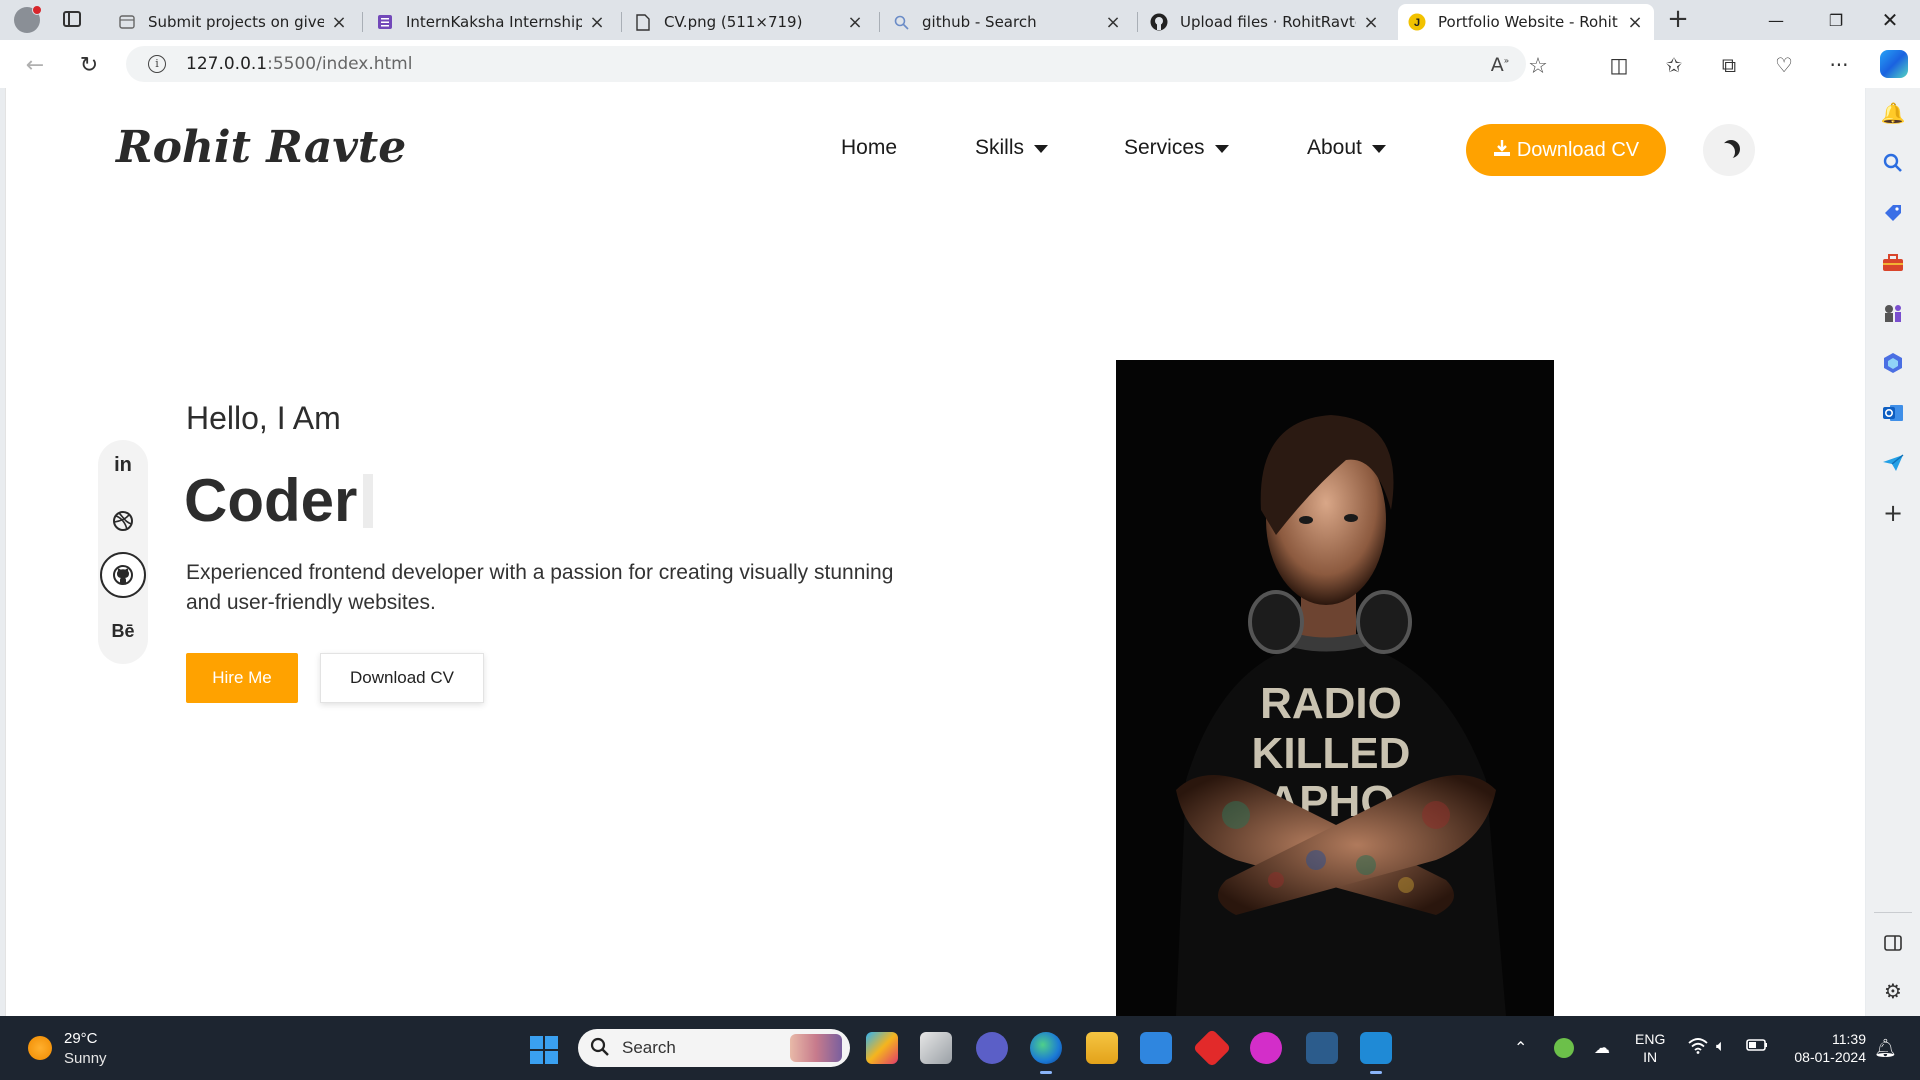 Image resolution: width=1920 pixels, height=1080 pixels. What do you see at coordinates (1678, 20) in the screenshot?
I see `new-tab-button: +` at bounding box center [1678, 20].